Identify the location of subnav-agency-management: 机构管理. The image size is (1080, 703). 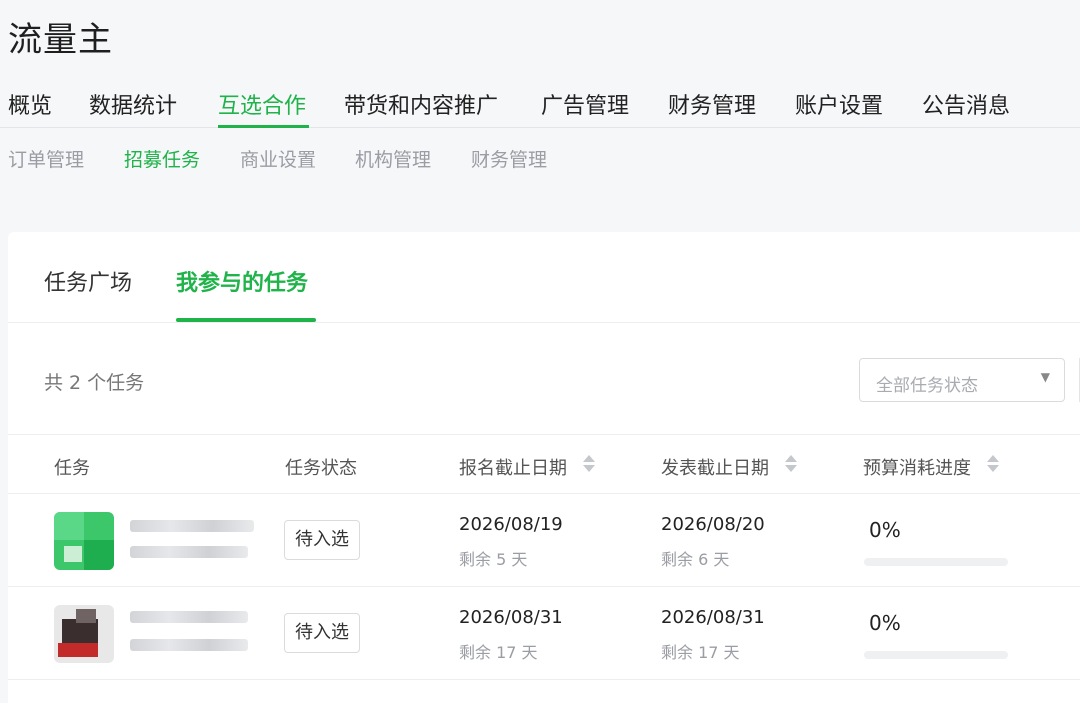
(393, 158).